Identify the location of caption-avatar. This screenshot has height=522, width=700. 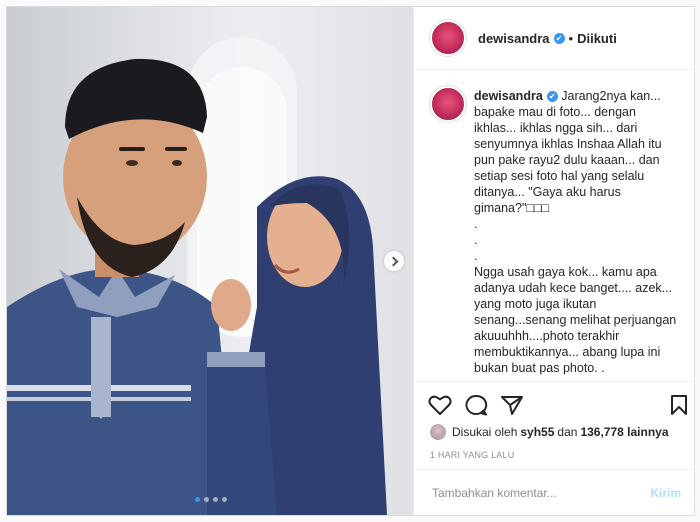
(448, 104).